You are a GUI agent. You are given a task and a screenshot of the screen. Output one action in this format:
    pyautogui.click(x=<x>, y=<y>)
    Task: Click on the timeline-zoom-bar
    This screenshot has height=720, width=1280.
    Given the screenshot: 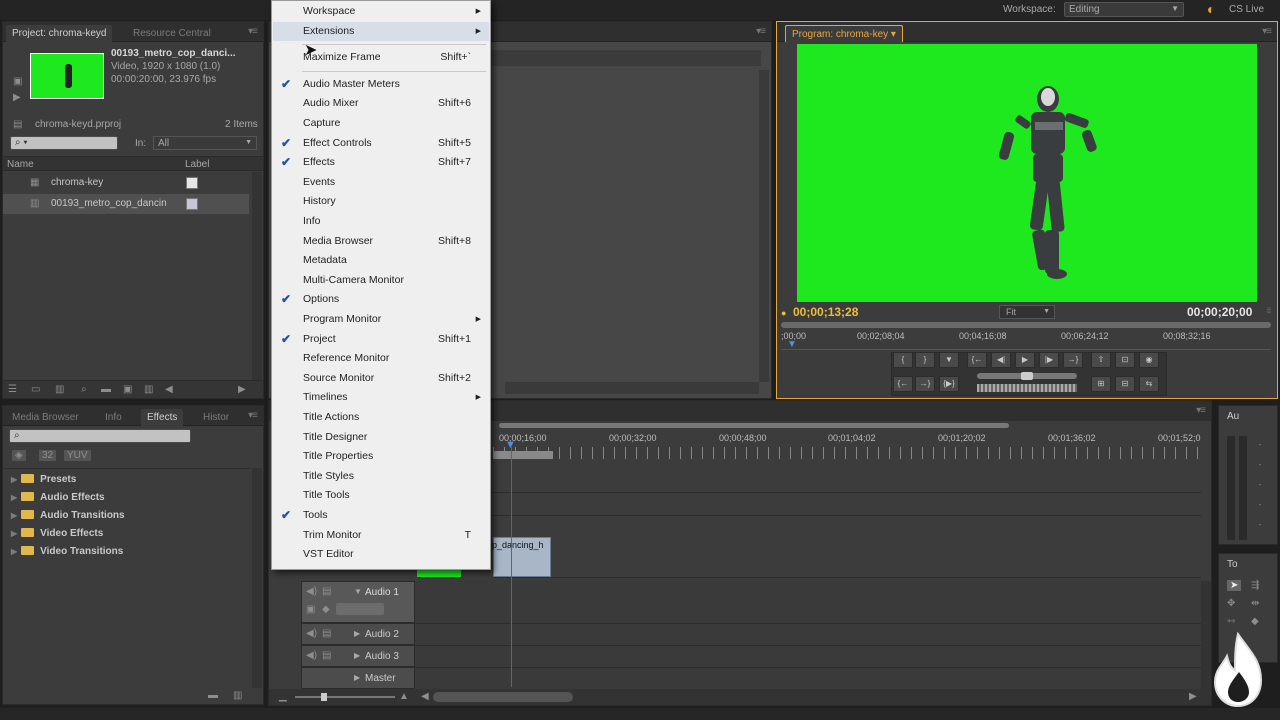 What is the action you would take?
    pyautogui.click(x=754, y=425)
    